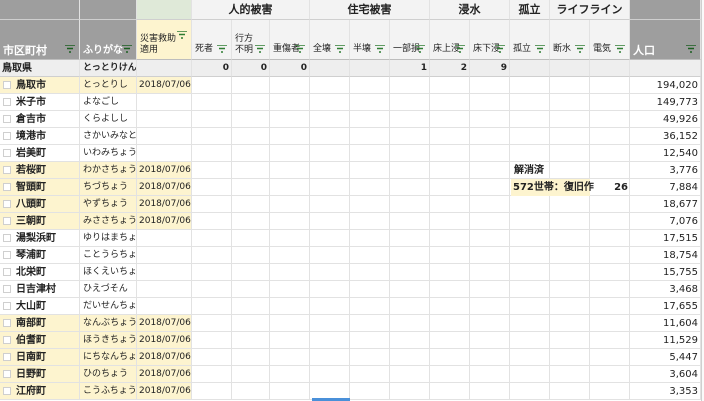 Image resolution: width=704 pixels, height=401 pixels. What do you see at coordinates (450, 40) in the screenshot?
I see `column-header-above-floor: 床上浸` at bounding box center [450, 40].